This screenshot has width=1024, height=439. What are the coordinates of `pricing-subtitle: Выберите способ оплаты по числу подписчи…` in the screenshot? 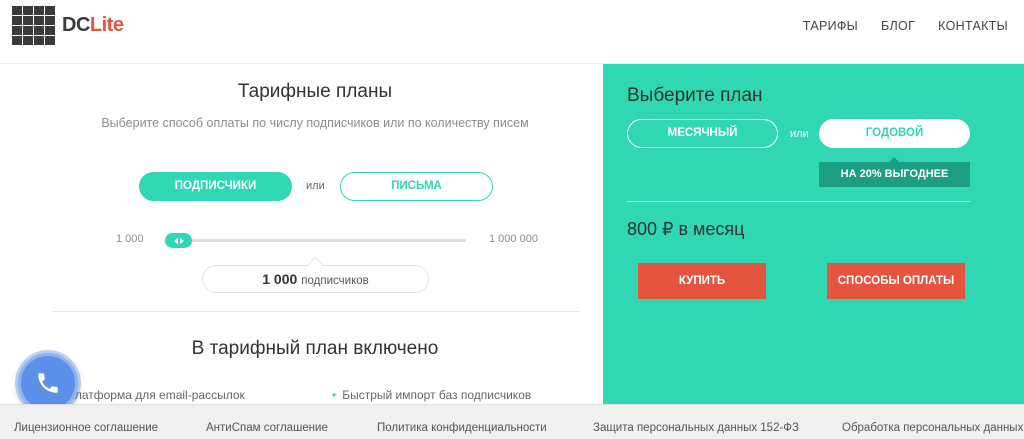 It's located at (315, 123).